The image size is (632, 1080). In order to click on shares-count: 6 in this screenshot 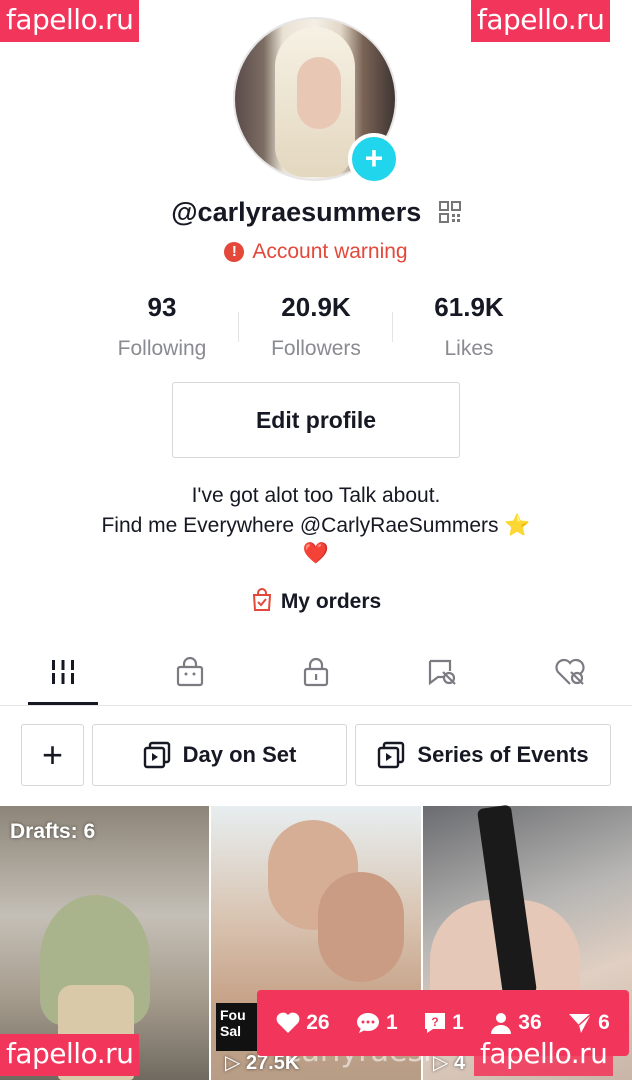, I will do `click(604, 1022)`.